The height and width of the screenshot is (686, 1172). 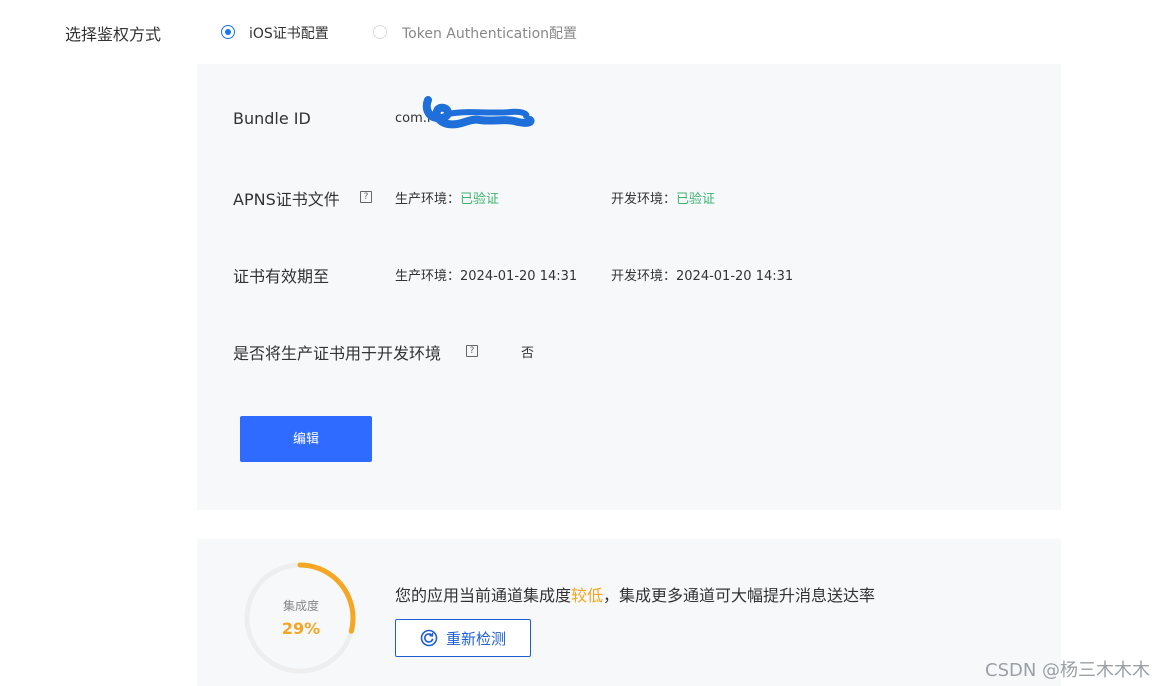 What do you see at coordinates (337, 353) in the screenshot?
I see `use-prod-for-dev-label: 是否将生产证书用于开发环境` at bounding box center [337, 353].